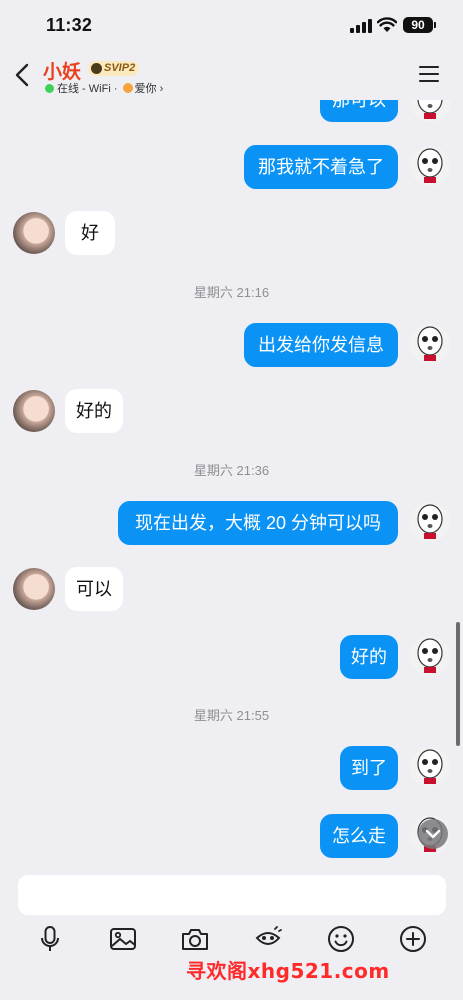 The width and height of the screenshot is (463, 1000). I want to click on wifi-icon, so click(387, 24).